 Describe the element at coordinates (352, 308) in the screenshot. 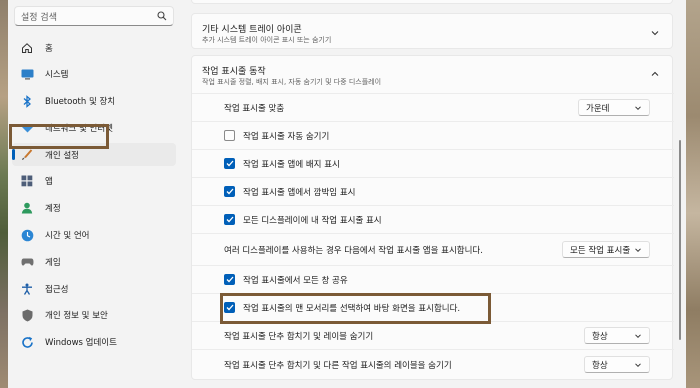

I see `checkbox-label: 작업 표시줄의 맨 모서리를 선택하여 바탕 화면을 표시합니다.` at that location.